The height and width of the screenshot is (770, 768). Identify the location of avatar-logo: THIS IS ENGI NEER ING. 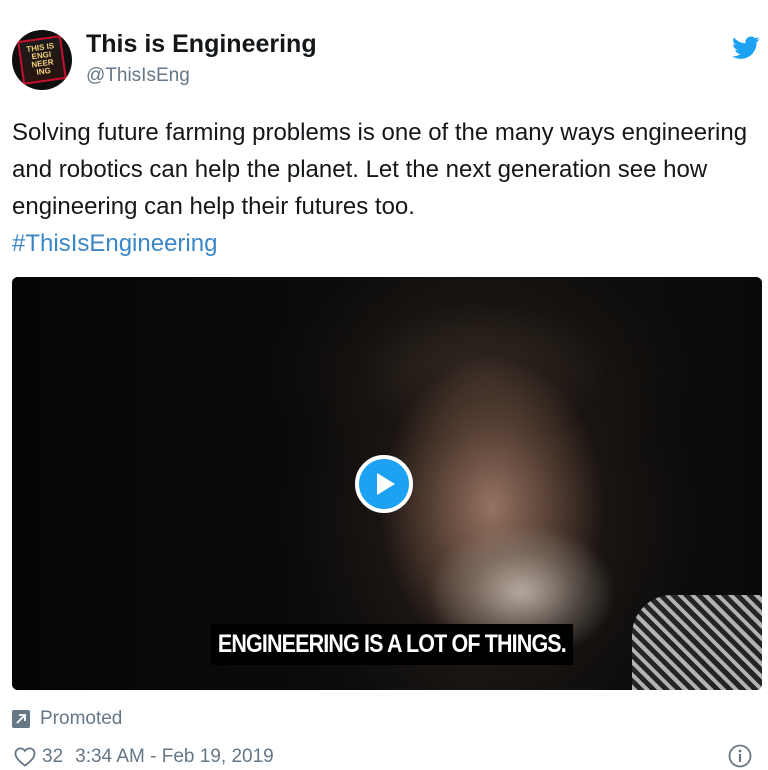
(42, 60).